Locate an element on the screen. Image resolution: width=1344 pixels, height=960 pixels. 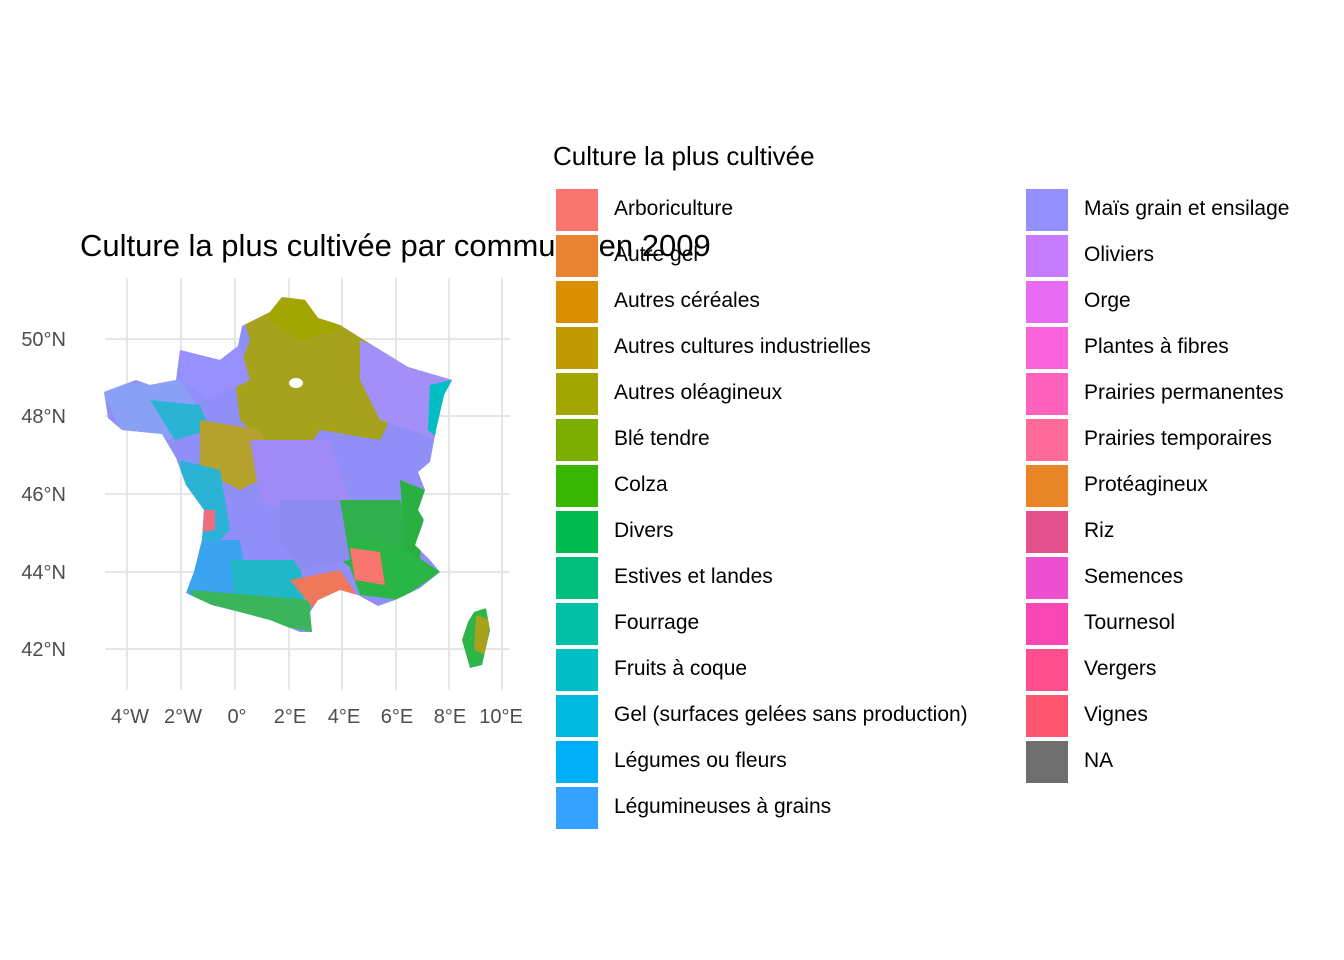
legend-item: Plantes à fibres is located at coordinates (1157, 347).